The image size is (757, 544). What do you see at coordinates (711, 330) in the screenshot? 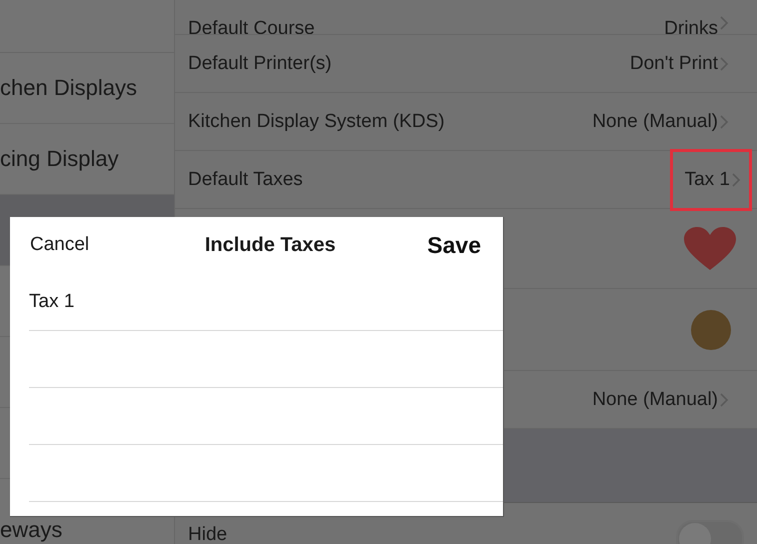
I see `color-swatch` at bounding box center [711, 330].